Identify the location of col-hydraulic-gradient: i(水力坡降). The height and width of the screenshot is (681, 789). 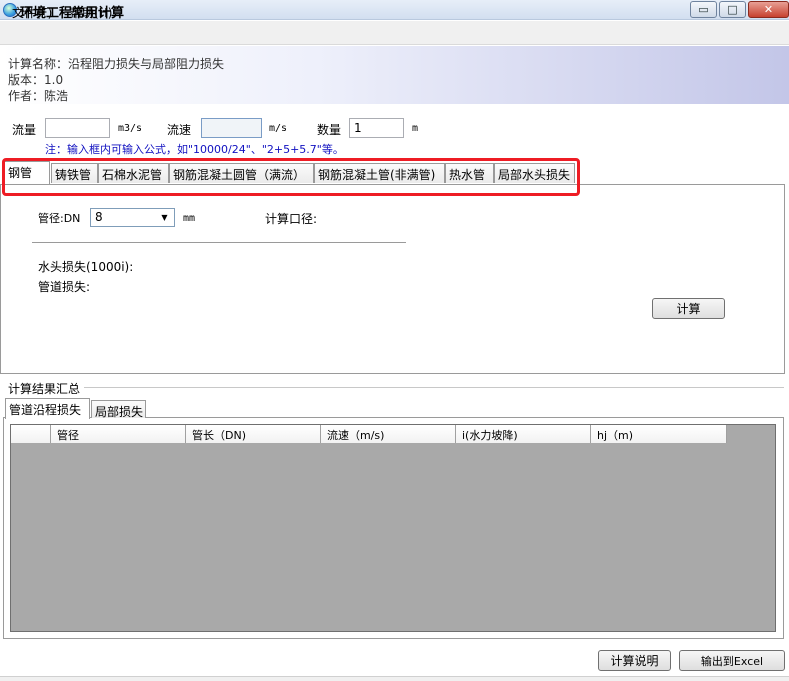
(523, 434).